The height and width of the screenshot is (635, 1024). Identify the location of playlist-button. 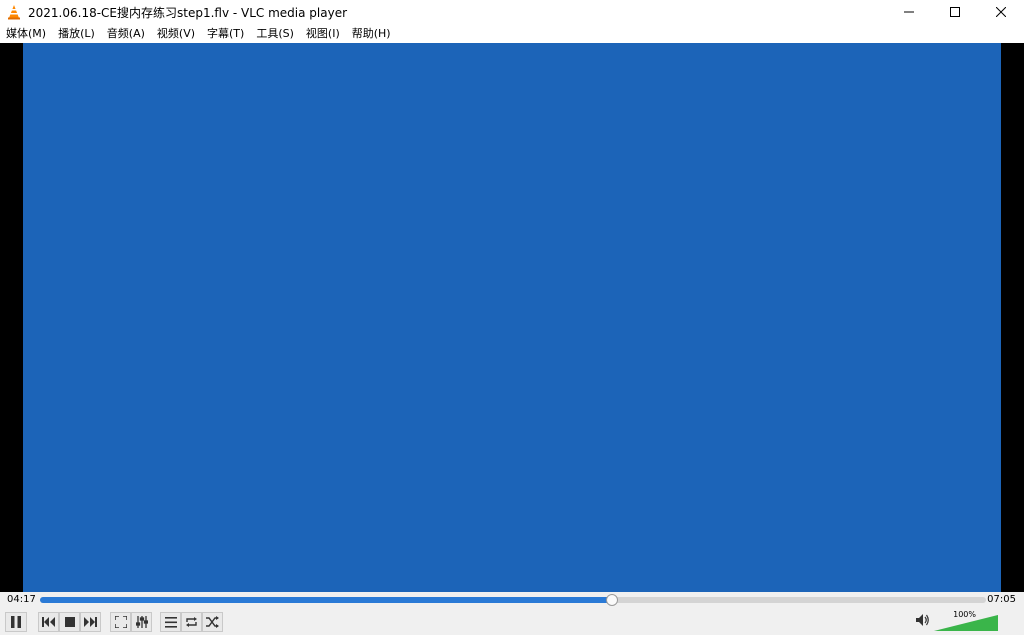
(170, 622).